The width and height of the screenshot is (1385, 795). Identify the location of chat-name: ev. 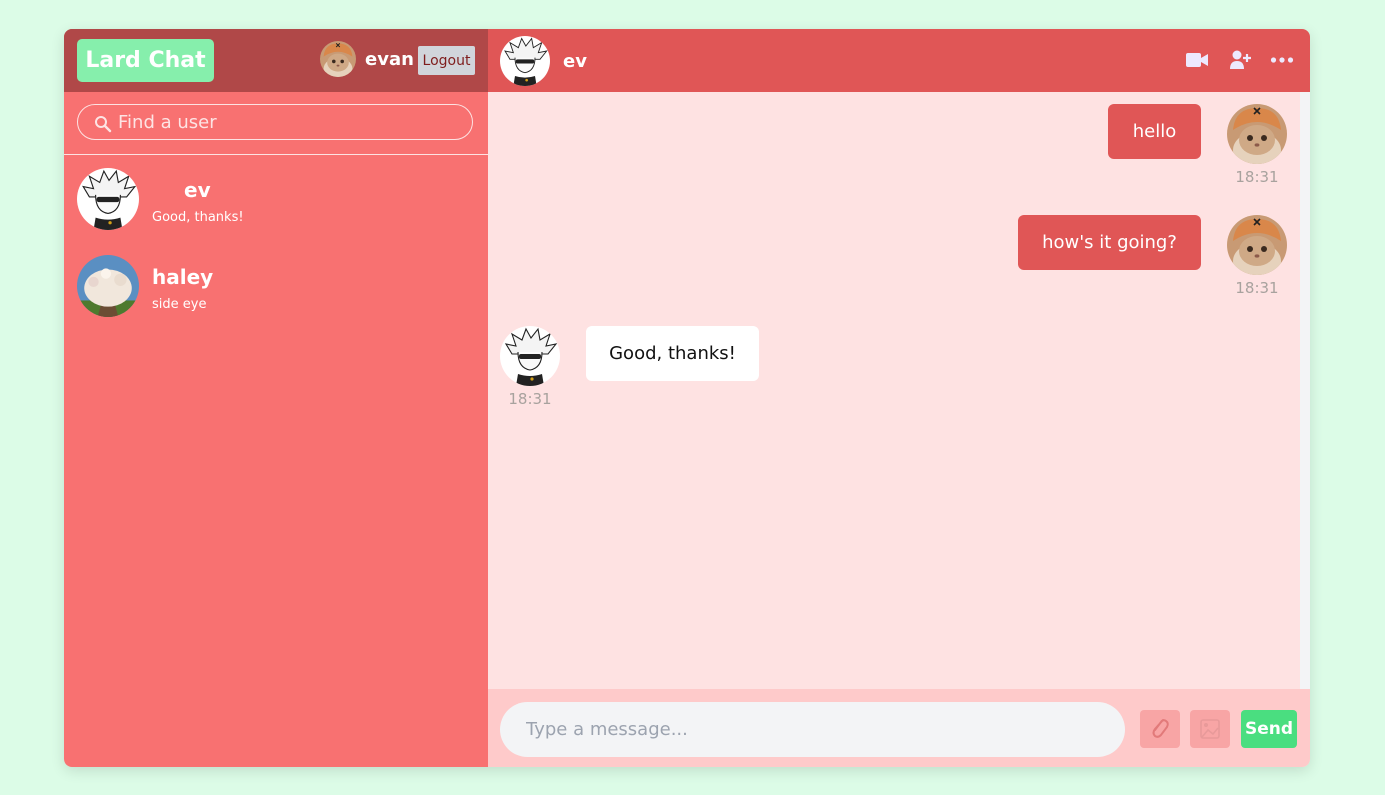
(197, 190).